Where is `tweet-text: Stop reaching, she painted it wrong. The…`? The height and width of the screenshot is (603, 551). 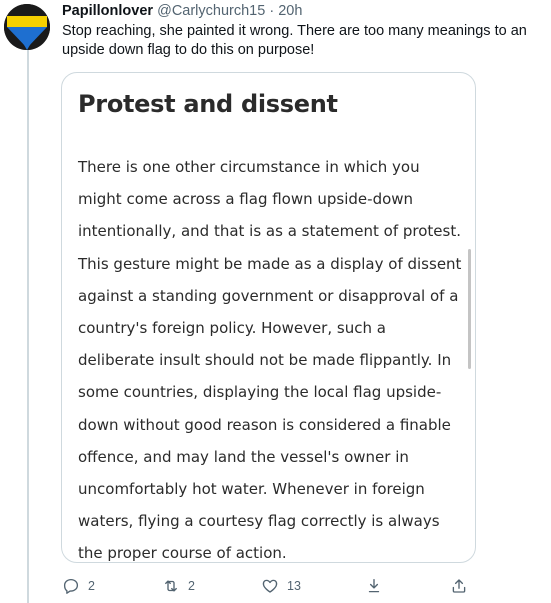 tweet-text: Stop reaching, she painted it wrong. The… is located at coordinates (294, 40).